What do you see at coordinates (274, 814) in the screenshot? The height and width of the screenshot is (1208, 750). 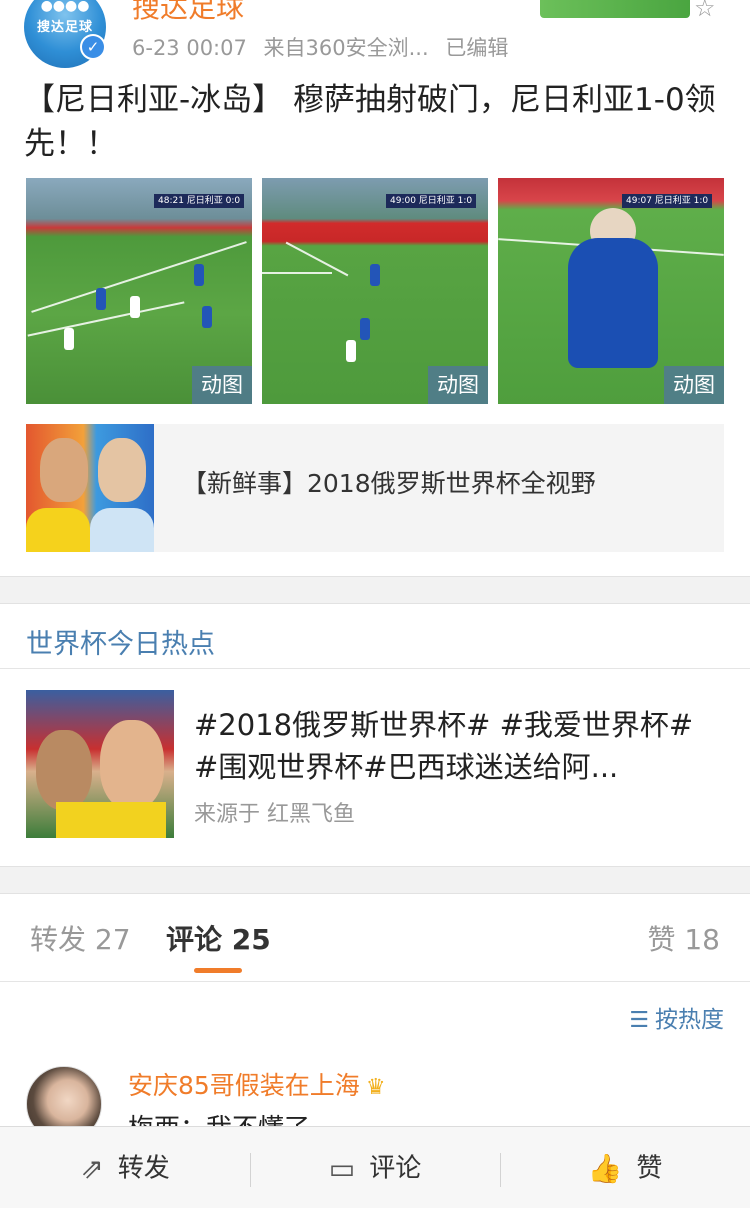 I see `hot-topic-source: 来源于 红黑飞鱼` at bounding box center [274, 814].